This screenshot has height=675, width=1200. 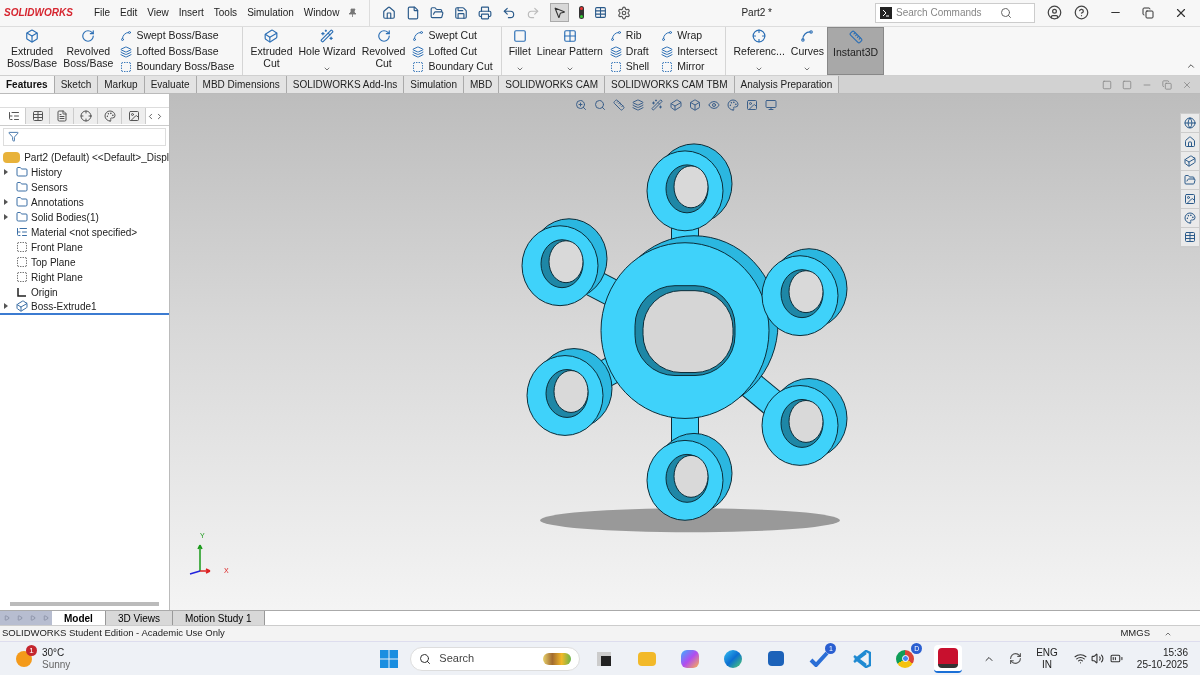 What do you see at coordinates (1135, 633) in the screenshot?
I see `units-indicator: MMGS` at bounding box center [1135, 633].